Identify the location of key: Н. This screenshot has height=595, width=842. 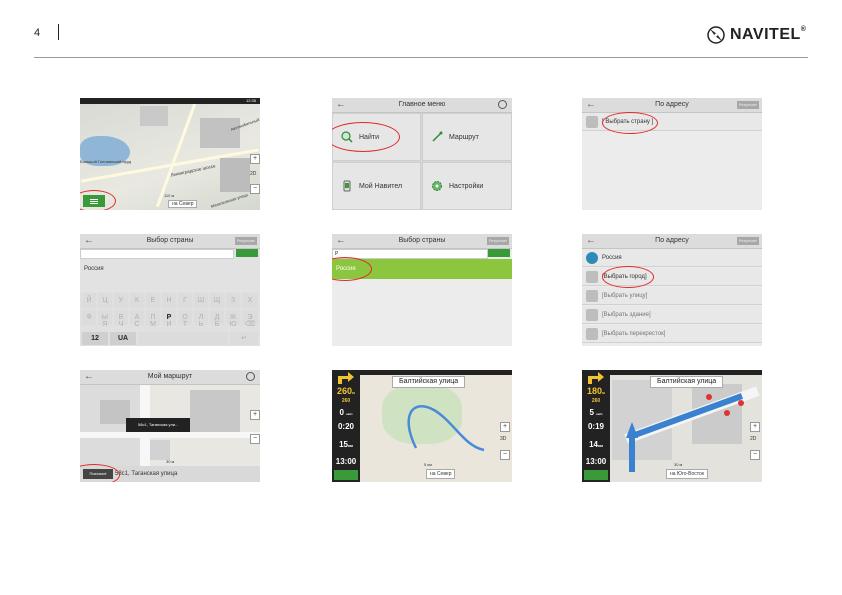
(169, 300).